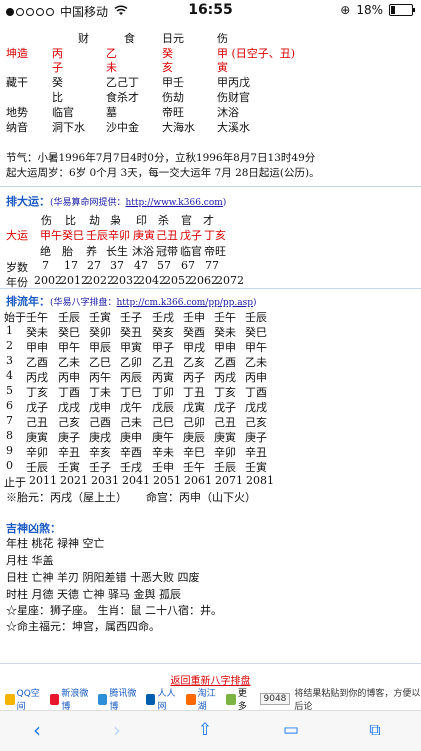 The height and width of the screenshot is (751, 421). What do you see at coordinates (233, 127) in the screenshot?
I see `nayin-value: 大溪水` at bounding box center [233, 127].